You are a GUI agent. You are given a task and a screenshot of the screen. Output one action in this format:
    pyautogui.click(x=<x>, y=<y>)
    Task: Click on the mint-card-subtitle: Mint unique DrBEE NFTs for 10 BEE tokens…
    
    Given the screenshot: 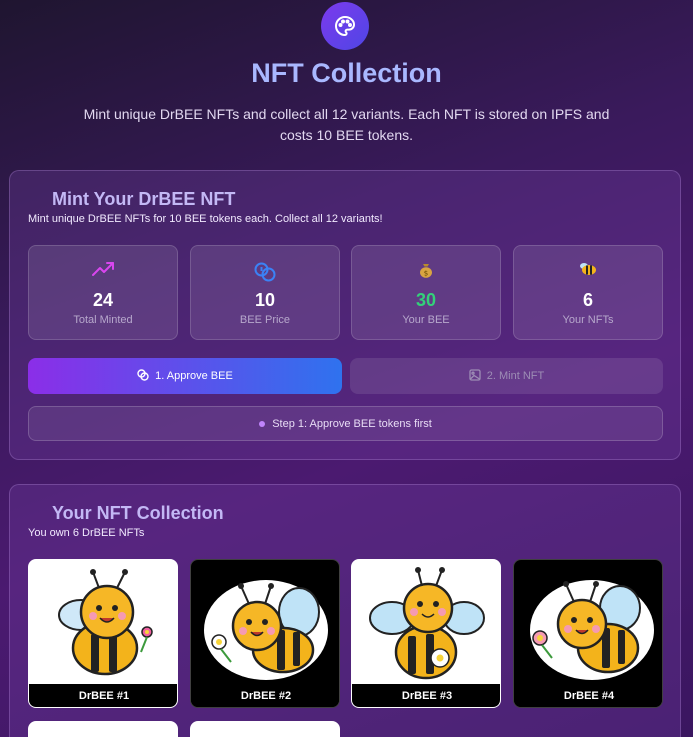 What is the action you would take?
    pyautogui.click(x=205, y=219)
    